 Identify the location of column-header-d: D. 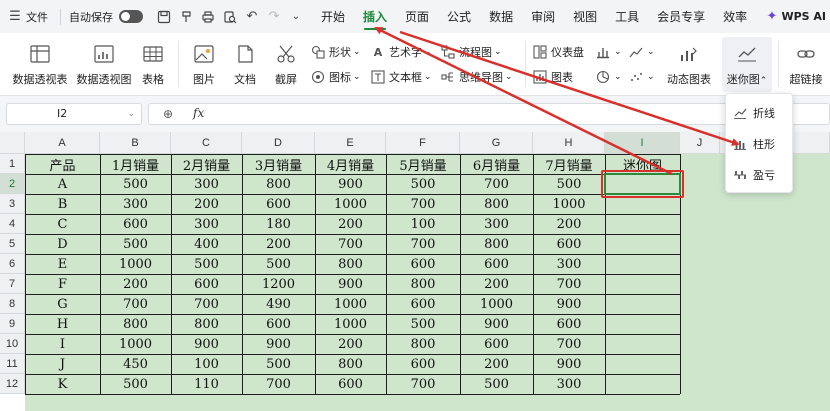
(278, 143).